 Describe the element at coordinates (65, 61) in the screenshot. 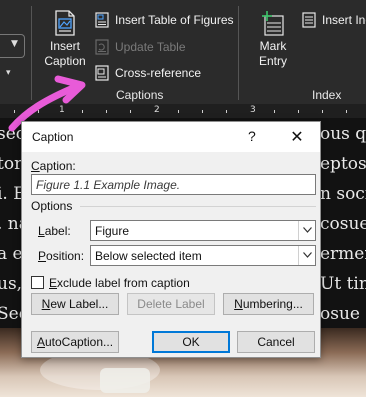

I see `insert-caption-label-line2: Caption` at that location.